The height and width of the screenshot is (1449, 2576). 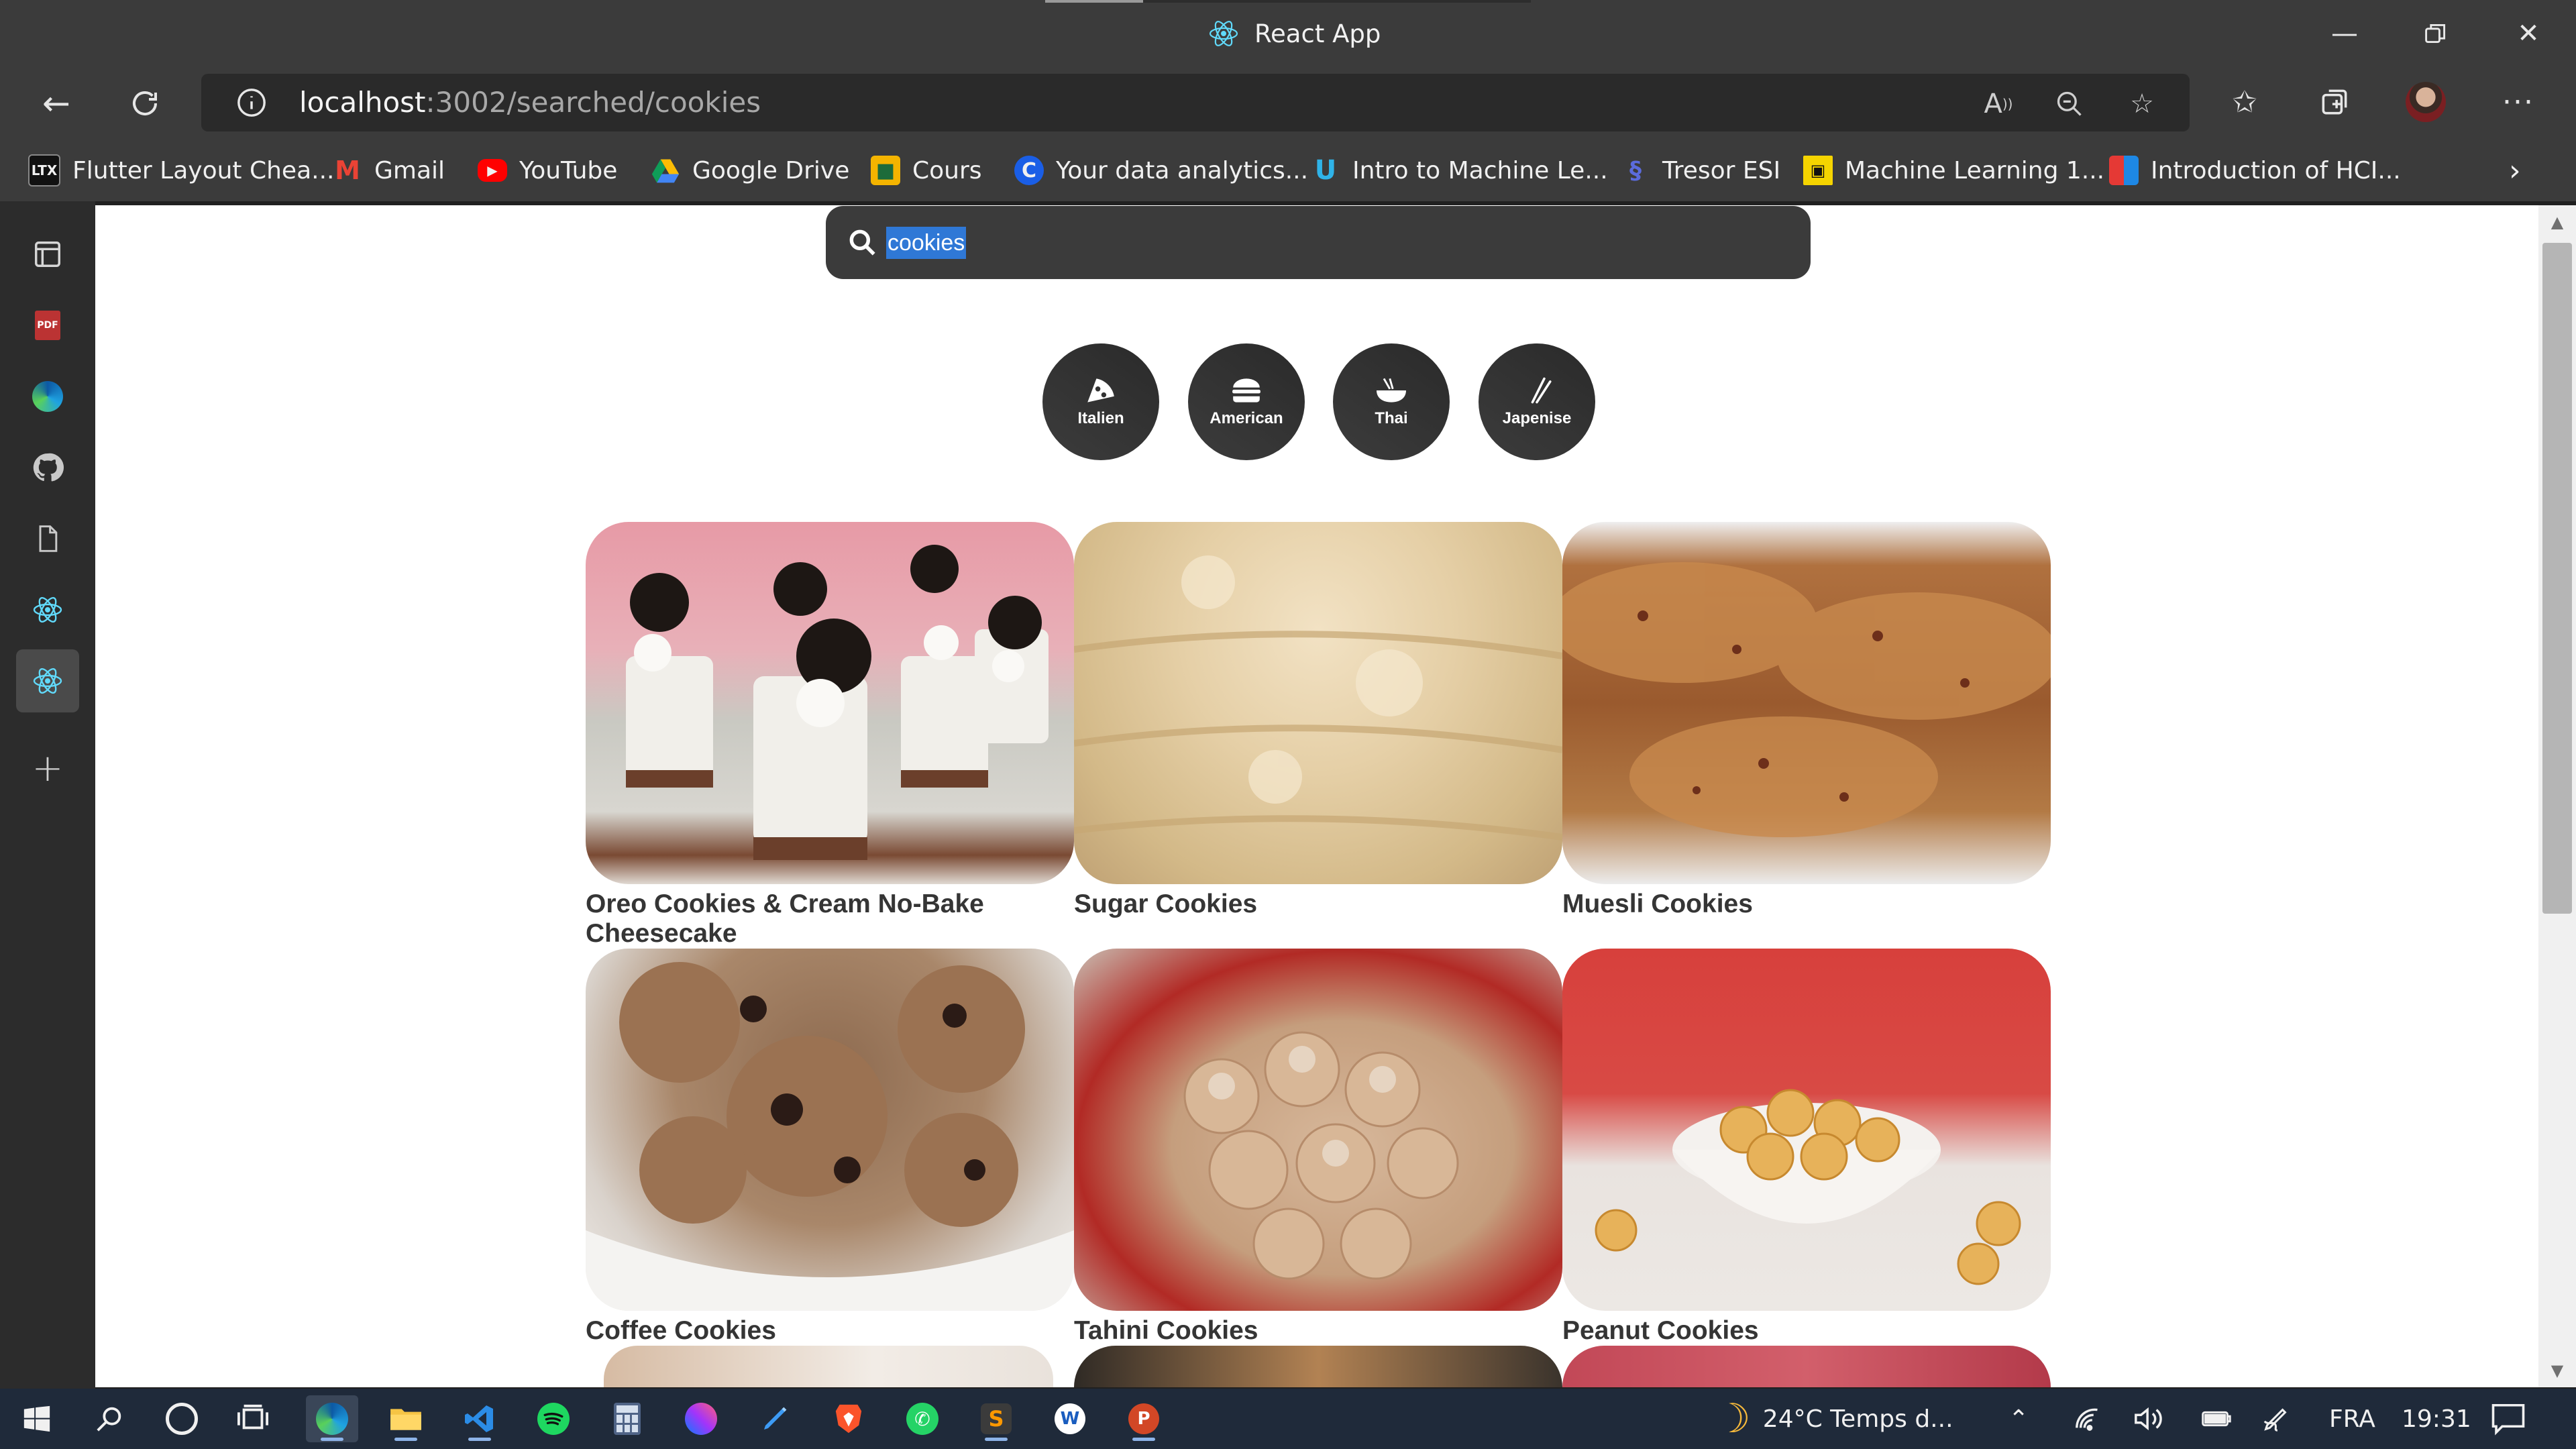 I want to click on powerpoint-icon: P, so click(x=1144, y=1418).